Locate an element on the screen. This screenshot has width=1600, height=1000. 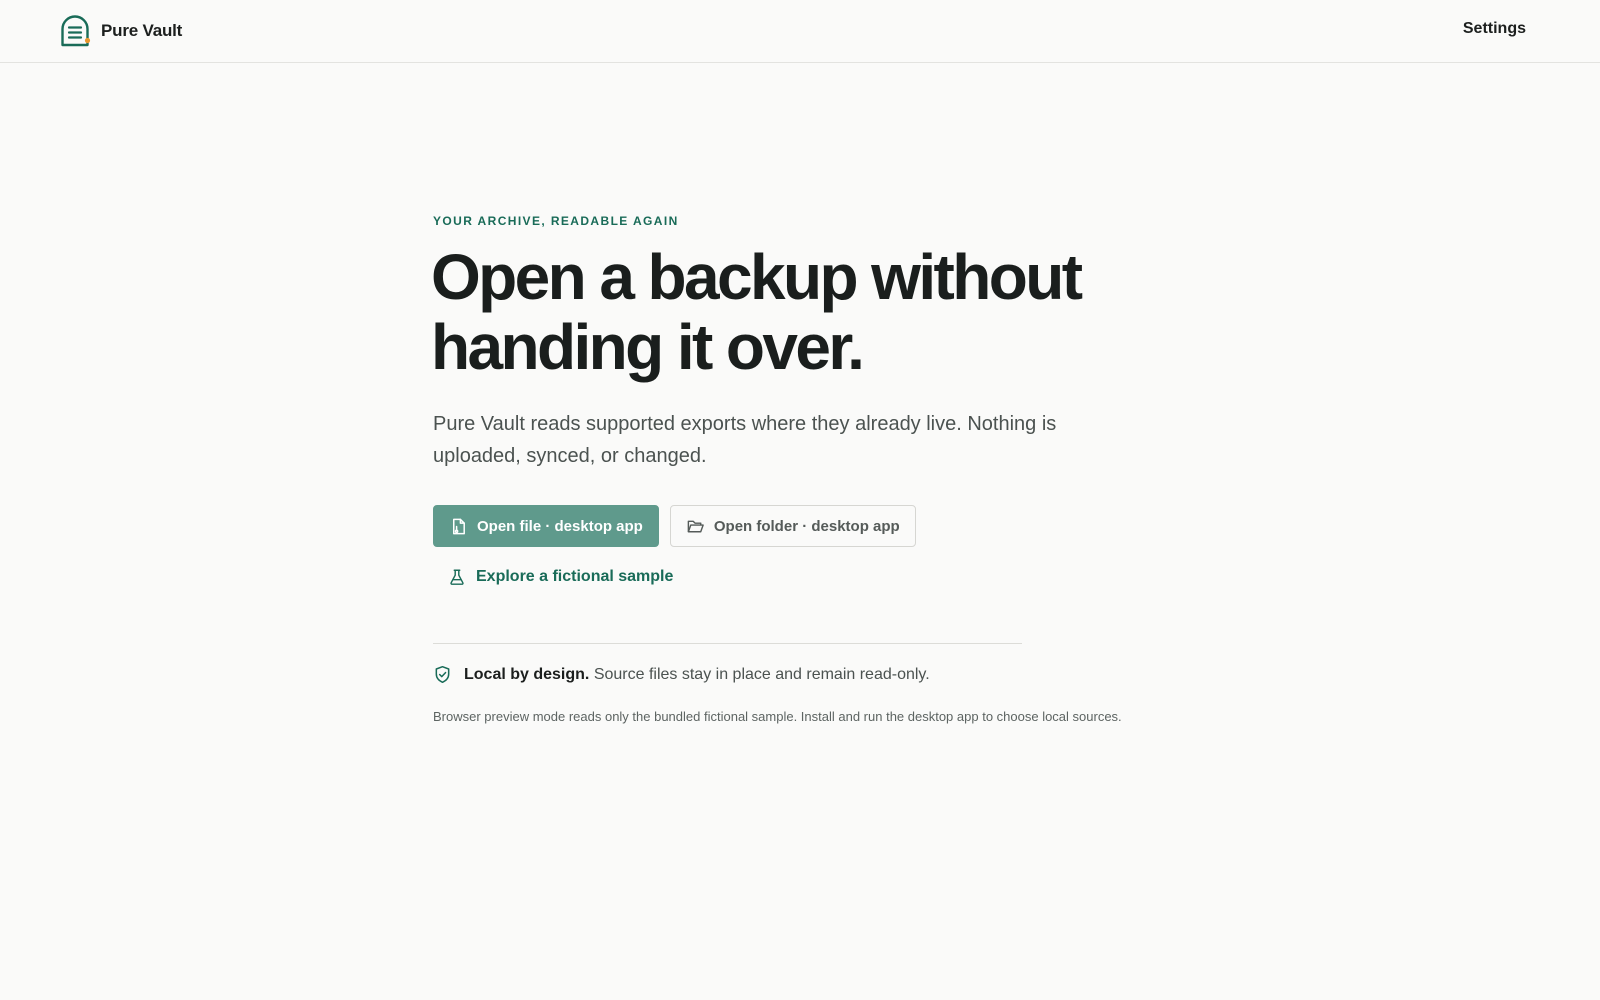
headline-line-2: handing it over. is located at coordinates (648, 347).